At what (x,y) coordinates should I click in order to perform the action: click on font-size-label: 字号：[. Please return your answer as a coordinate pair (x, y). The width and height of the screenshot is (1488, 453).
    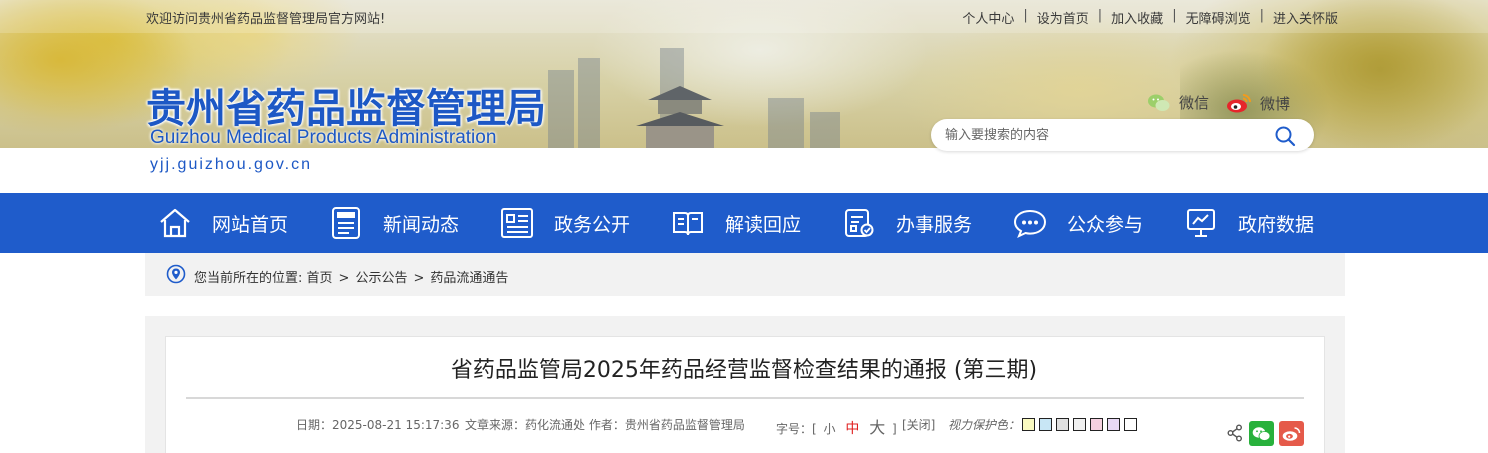
    Looking at the image, I should click on (796, 429).